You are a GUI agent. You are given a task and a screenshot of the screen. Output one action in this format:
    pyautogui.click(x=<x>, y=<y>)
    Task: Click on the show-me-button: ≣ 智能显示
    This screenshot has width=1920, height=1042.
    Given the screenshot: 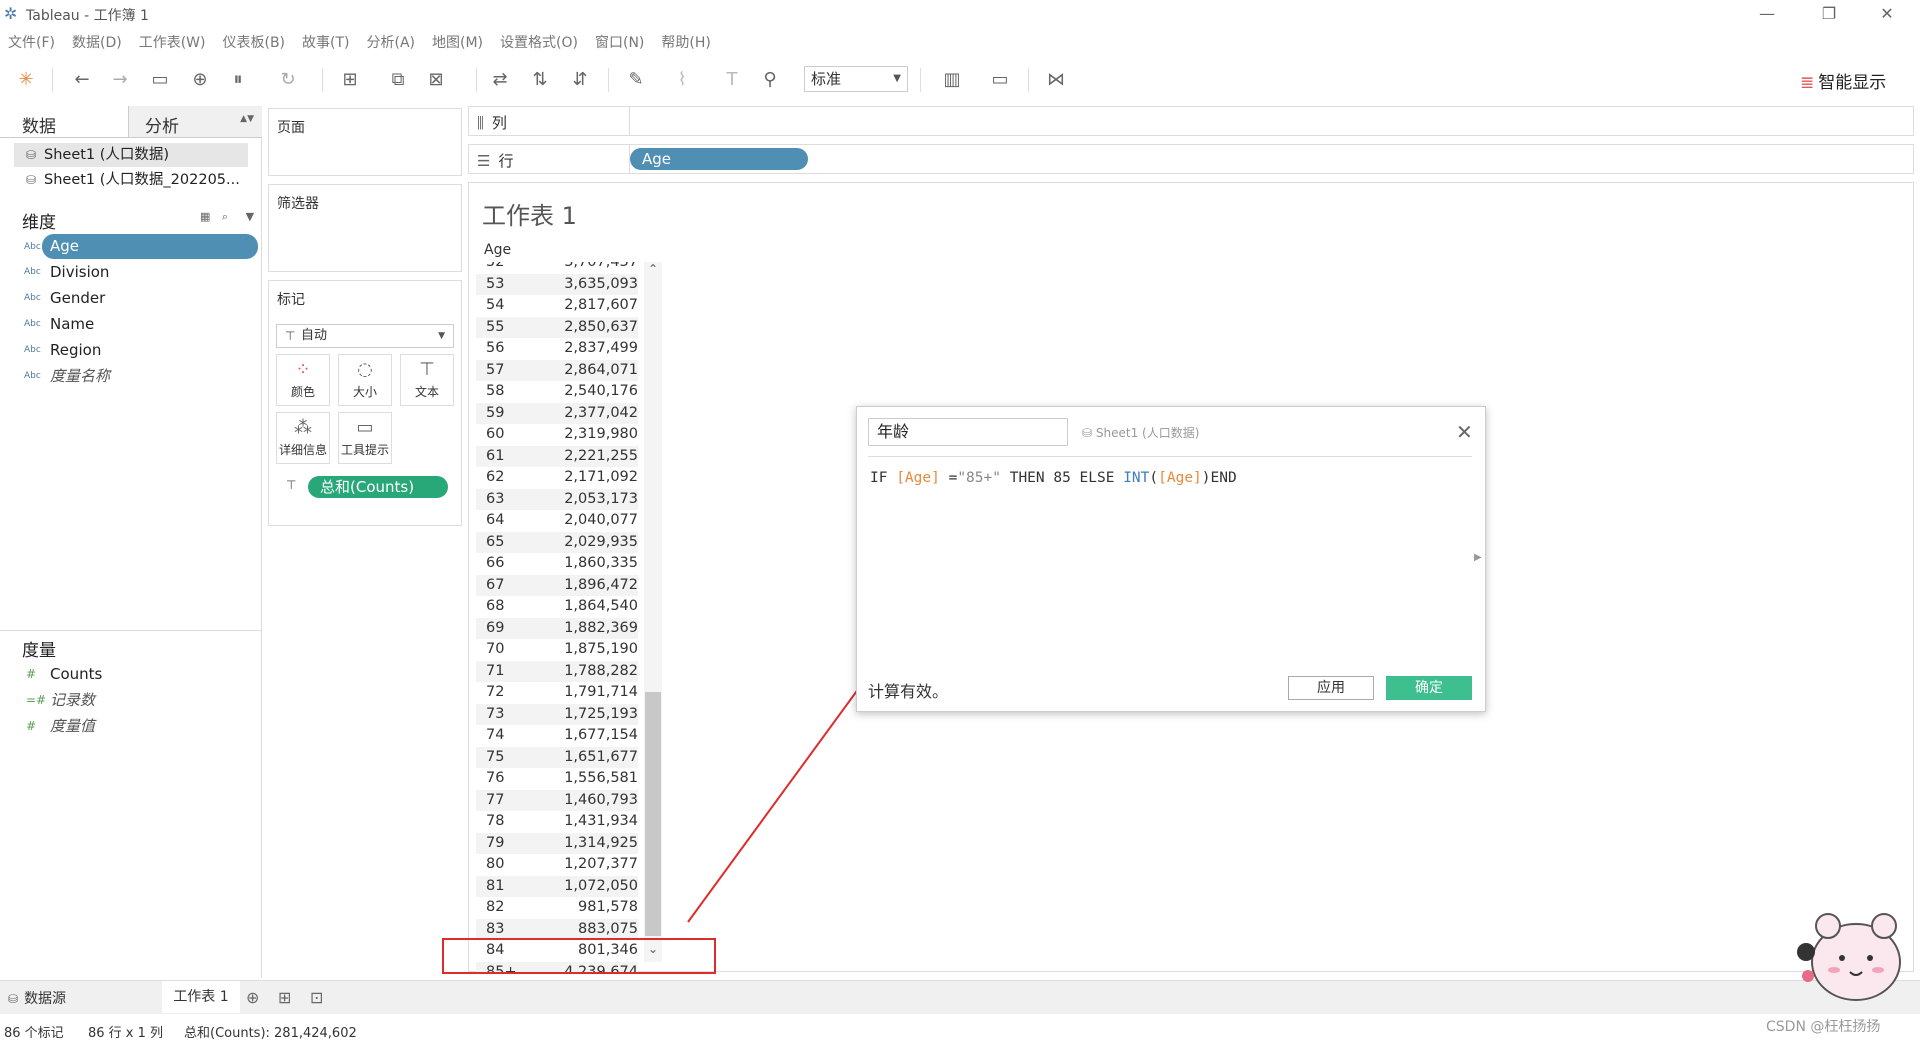 What is the action you would take?
    pyautogui.click(x=1843, y=80)
    